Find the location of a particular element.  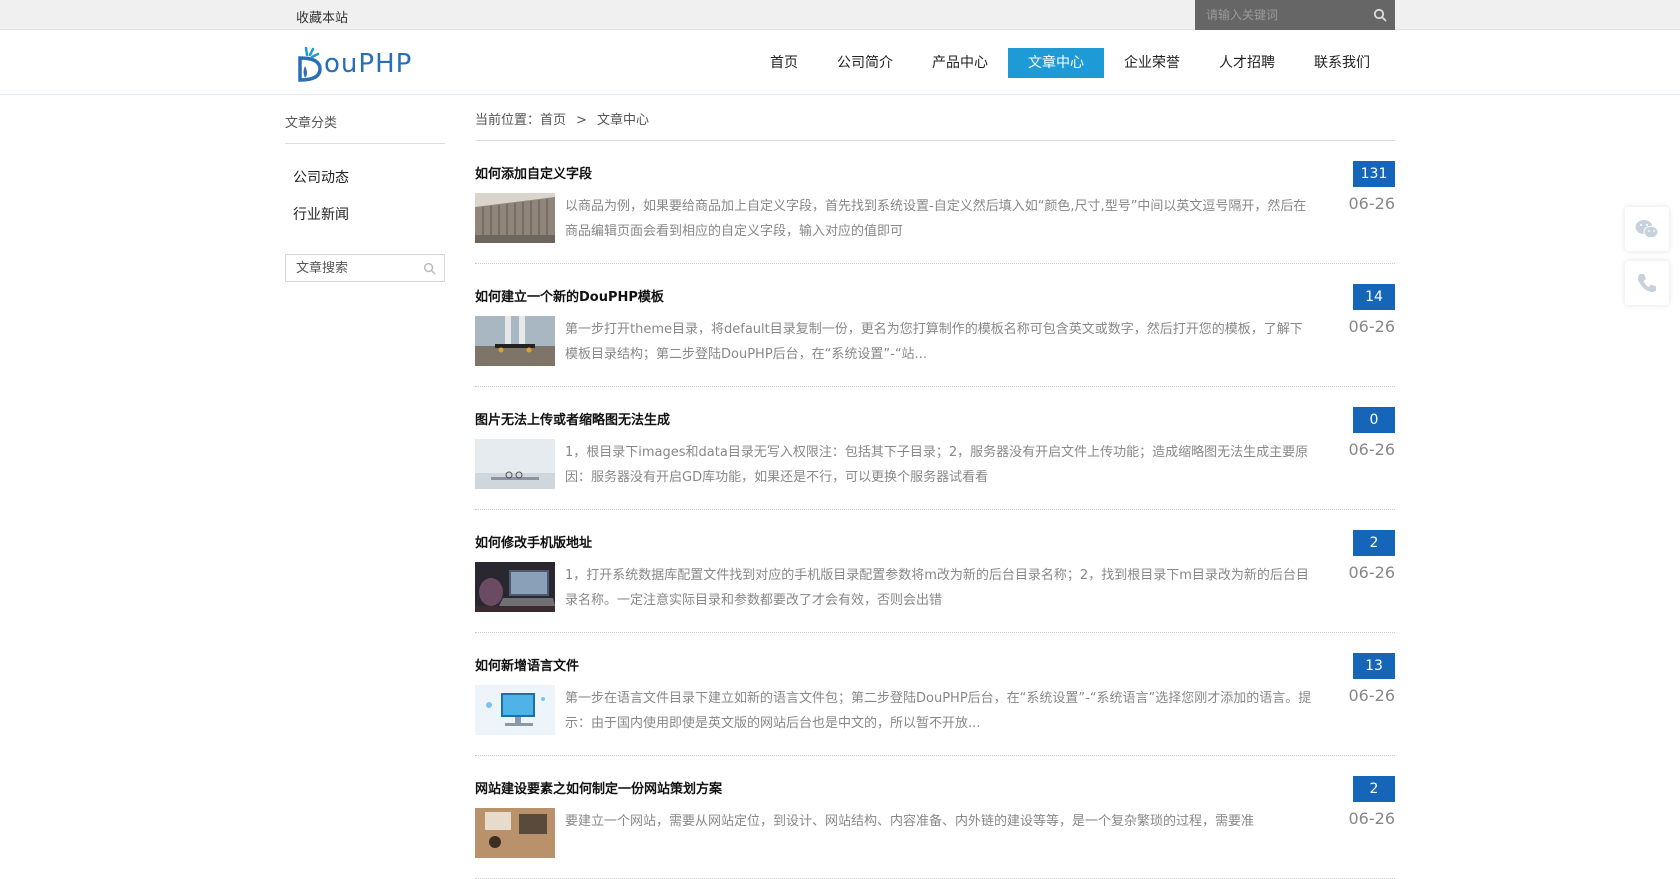

article-title: 如何修改手机版地址 is located at coordinates (533, 541).